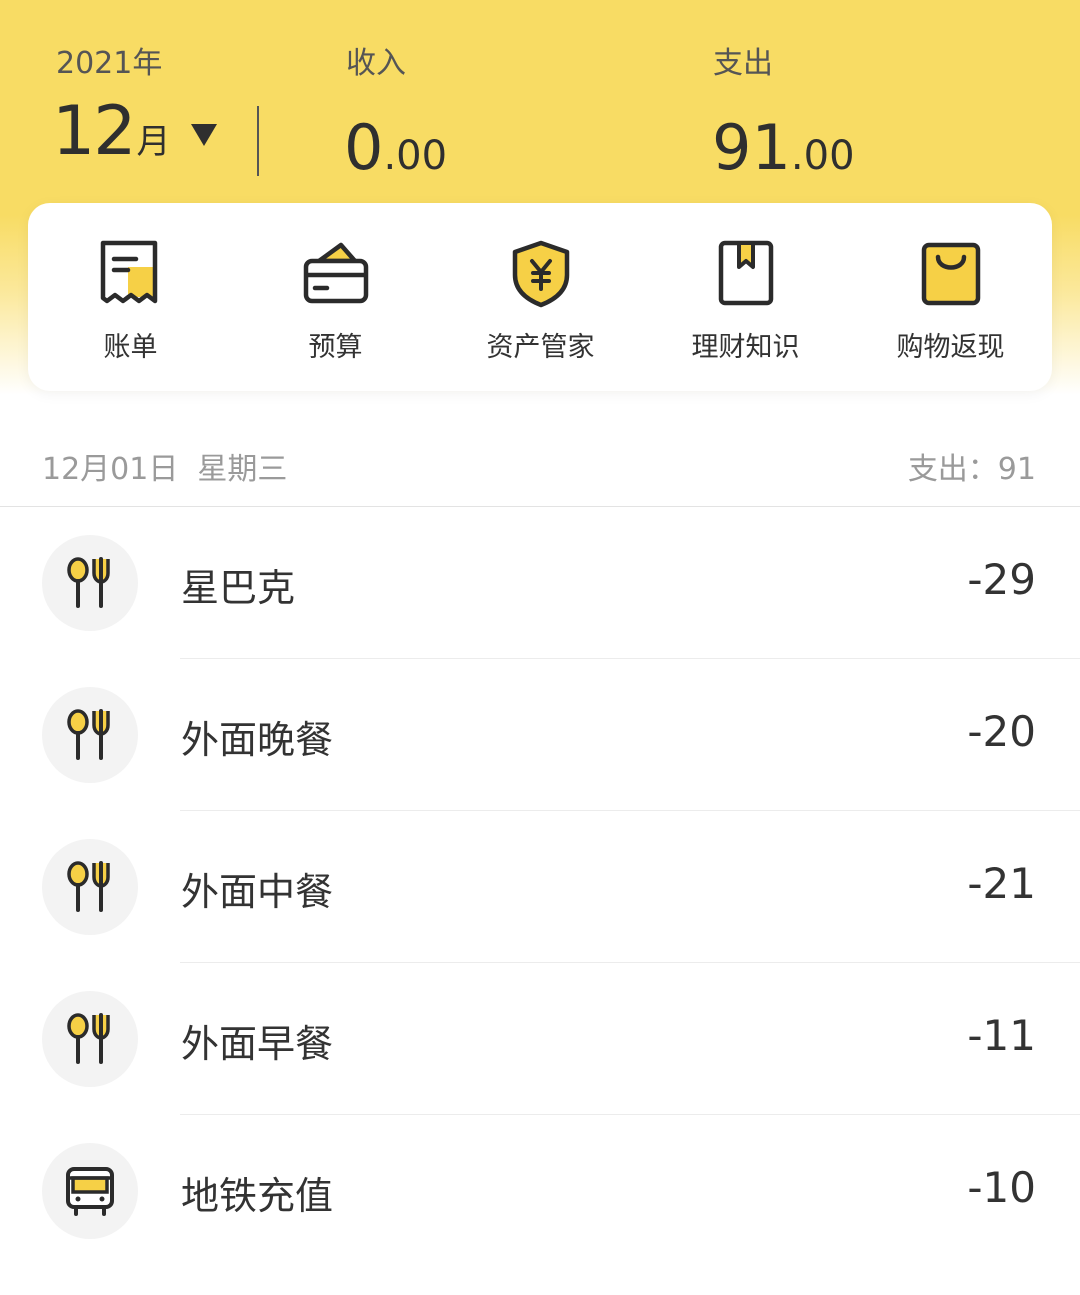  I want to click on year-label: 2021年, so click(109, 63).